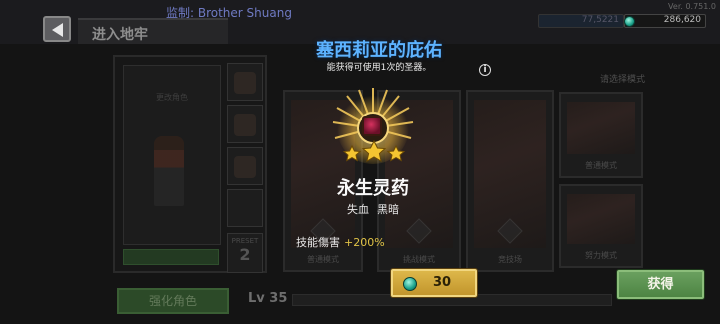 The width and height of the screenshot is (720, 324). Describe the element at coordinates (601, 255) in the screenshot. I see `mode-card-caption: 努力模式` at that location.